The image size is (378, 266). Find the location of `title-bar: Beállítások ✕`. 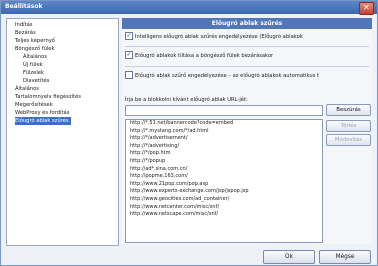

title-bar: Beállítások ✕ is located at coordinates (189, 8).